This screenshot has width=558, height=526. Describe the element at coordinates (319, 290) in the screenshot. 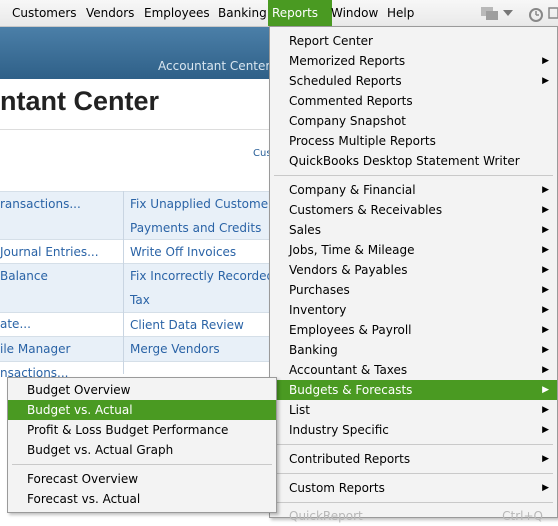

I see `menu-item-label: Purchases` at that location.